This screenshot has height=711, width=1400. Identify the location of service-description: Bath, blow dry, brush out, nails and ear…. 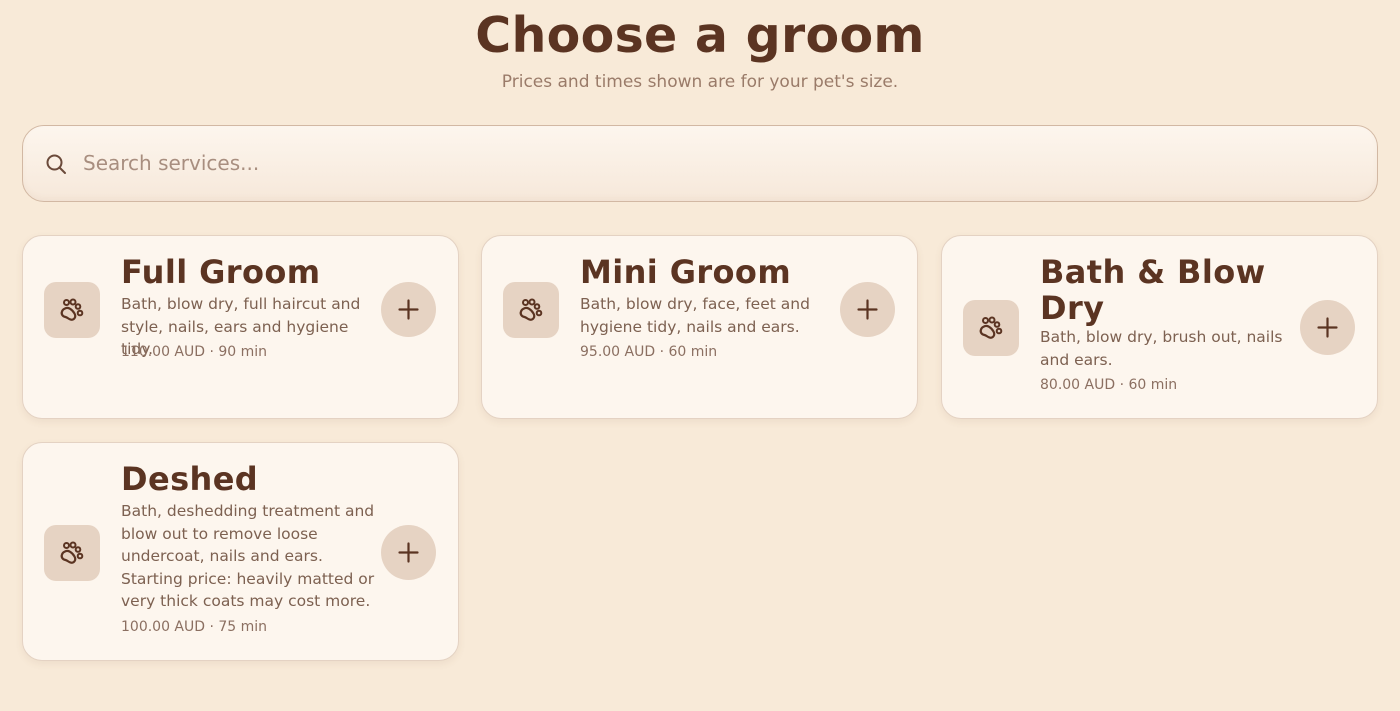
(1161, 348).